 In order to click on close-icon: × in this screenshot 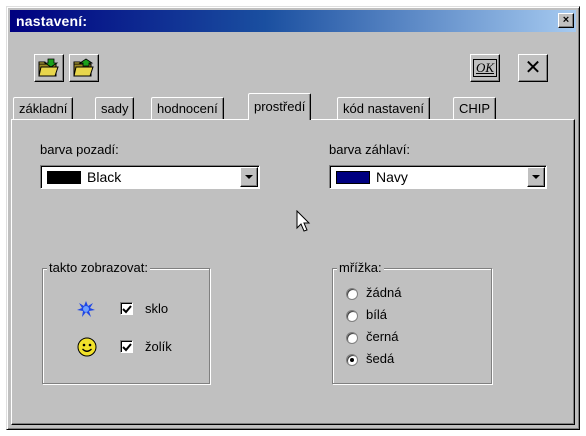, I will do `click(566, 20)`.